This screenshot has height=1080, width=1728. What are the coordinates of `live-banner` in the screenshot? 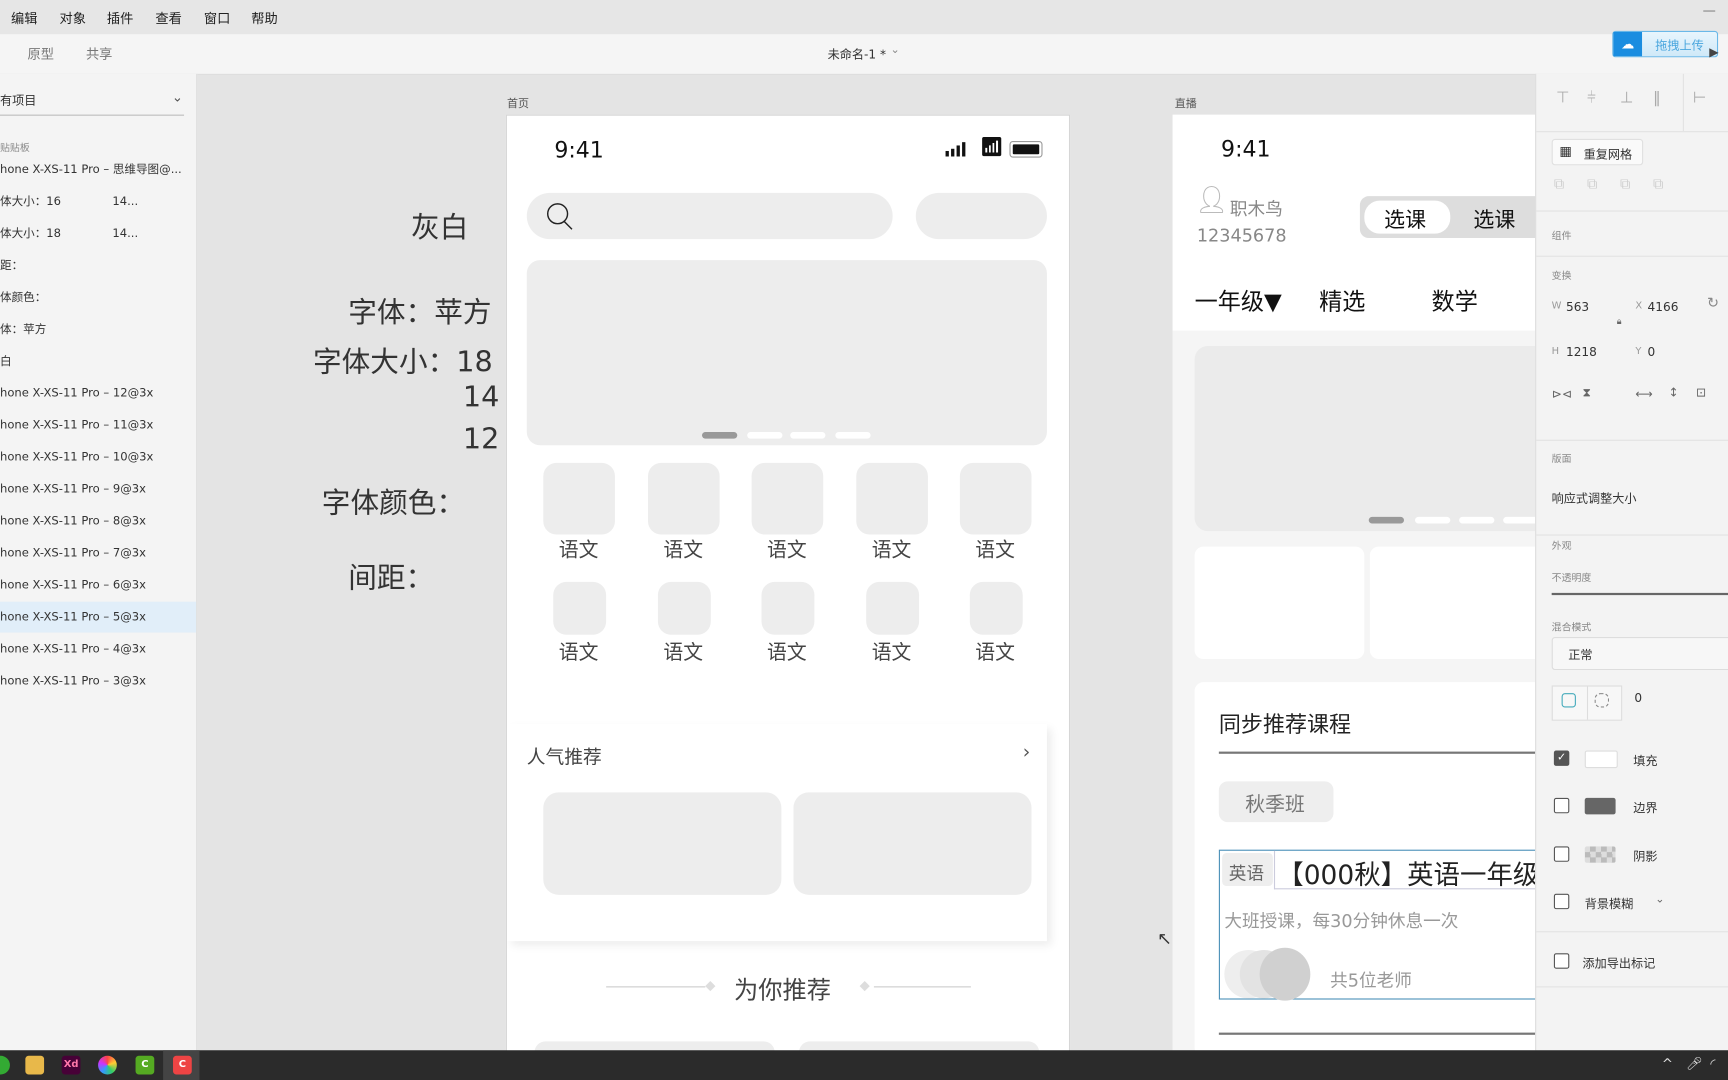 It's located at (1365, 439).